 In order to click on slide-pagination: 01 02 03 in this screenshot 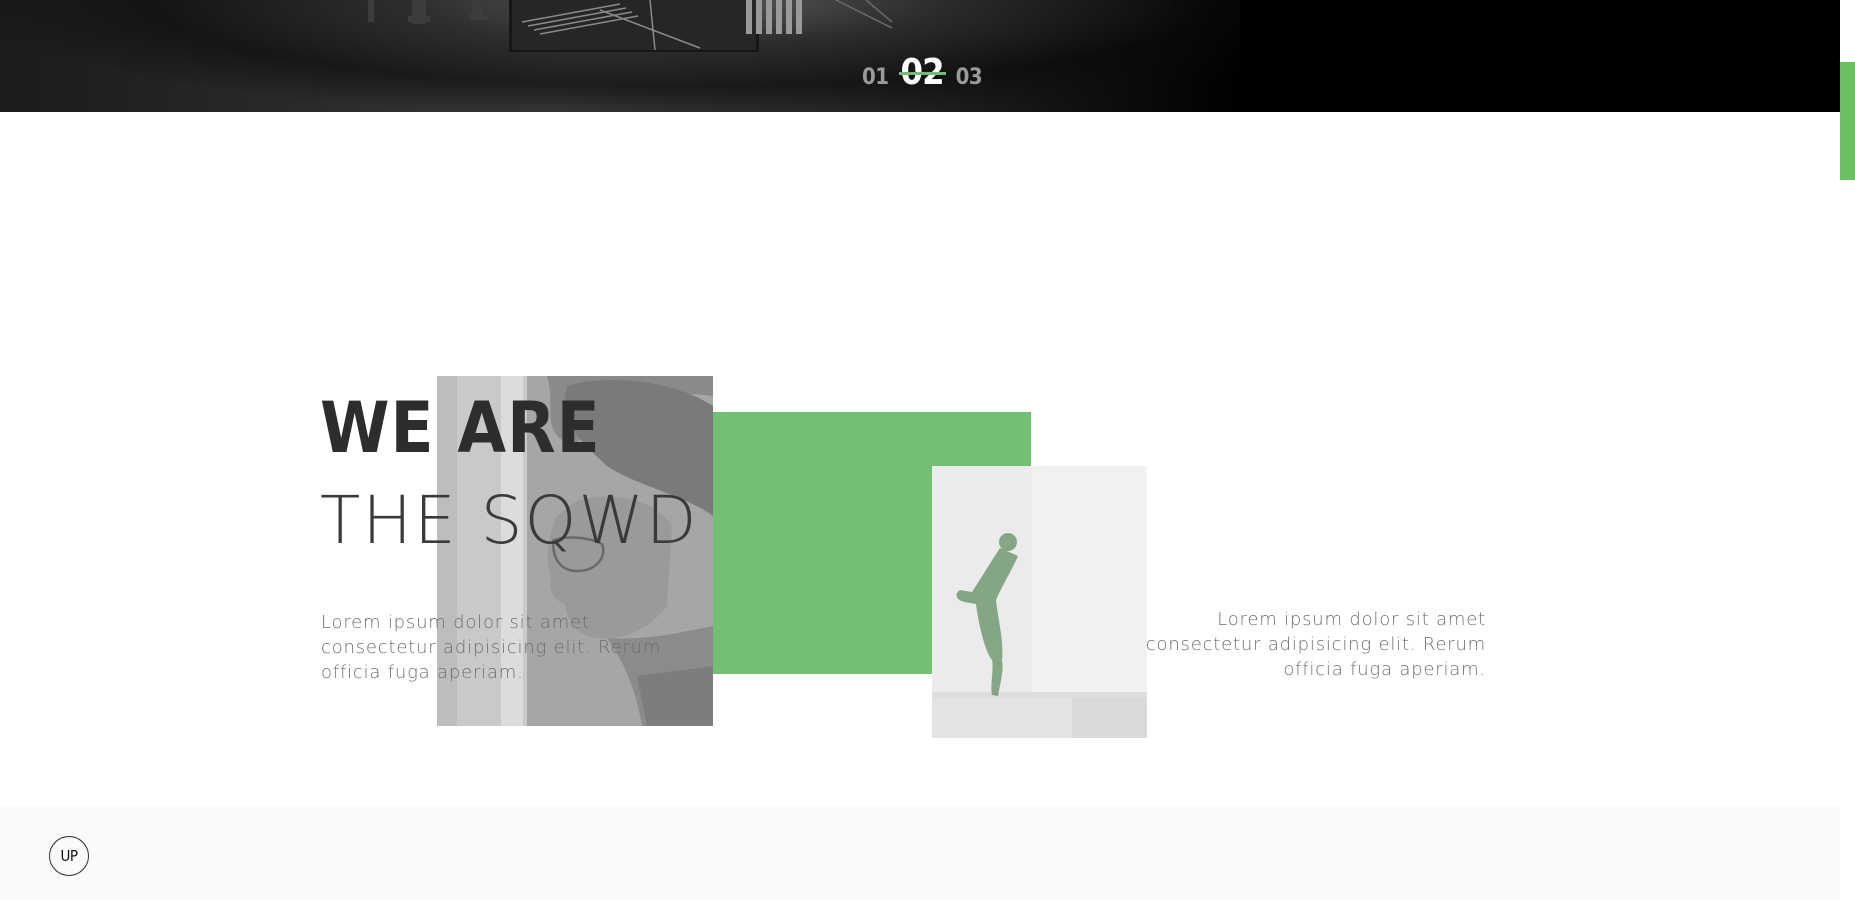, I will do `click(922, 72)`.